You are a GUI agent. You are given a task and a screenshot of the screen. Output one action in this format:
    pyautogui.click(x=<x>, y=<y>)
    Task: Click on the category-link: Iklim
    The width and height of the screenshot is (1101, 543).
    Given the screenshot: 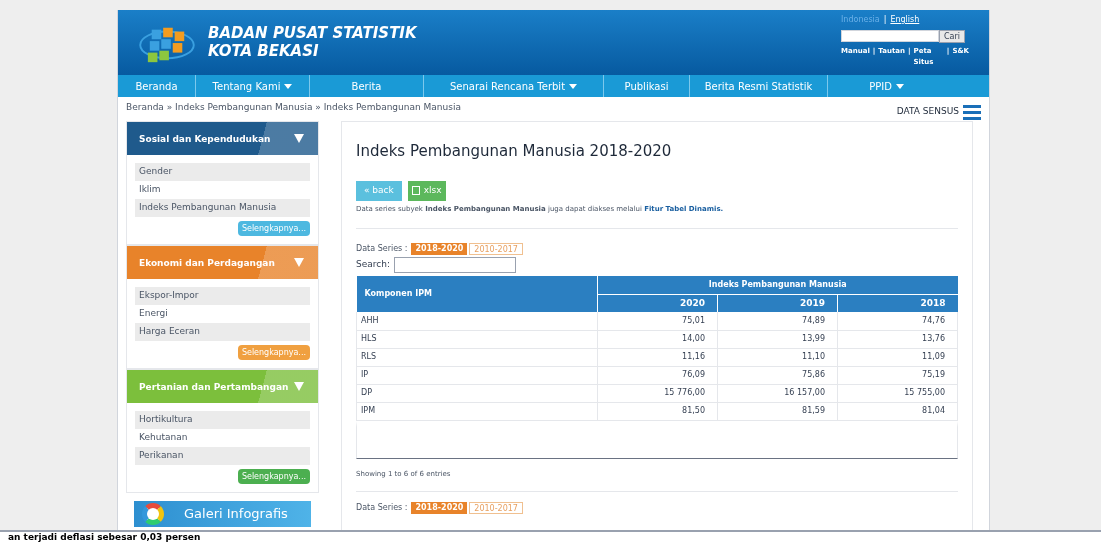 What is the action you would take?
    pyautogui.click(x=222, y=190)
    